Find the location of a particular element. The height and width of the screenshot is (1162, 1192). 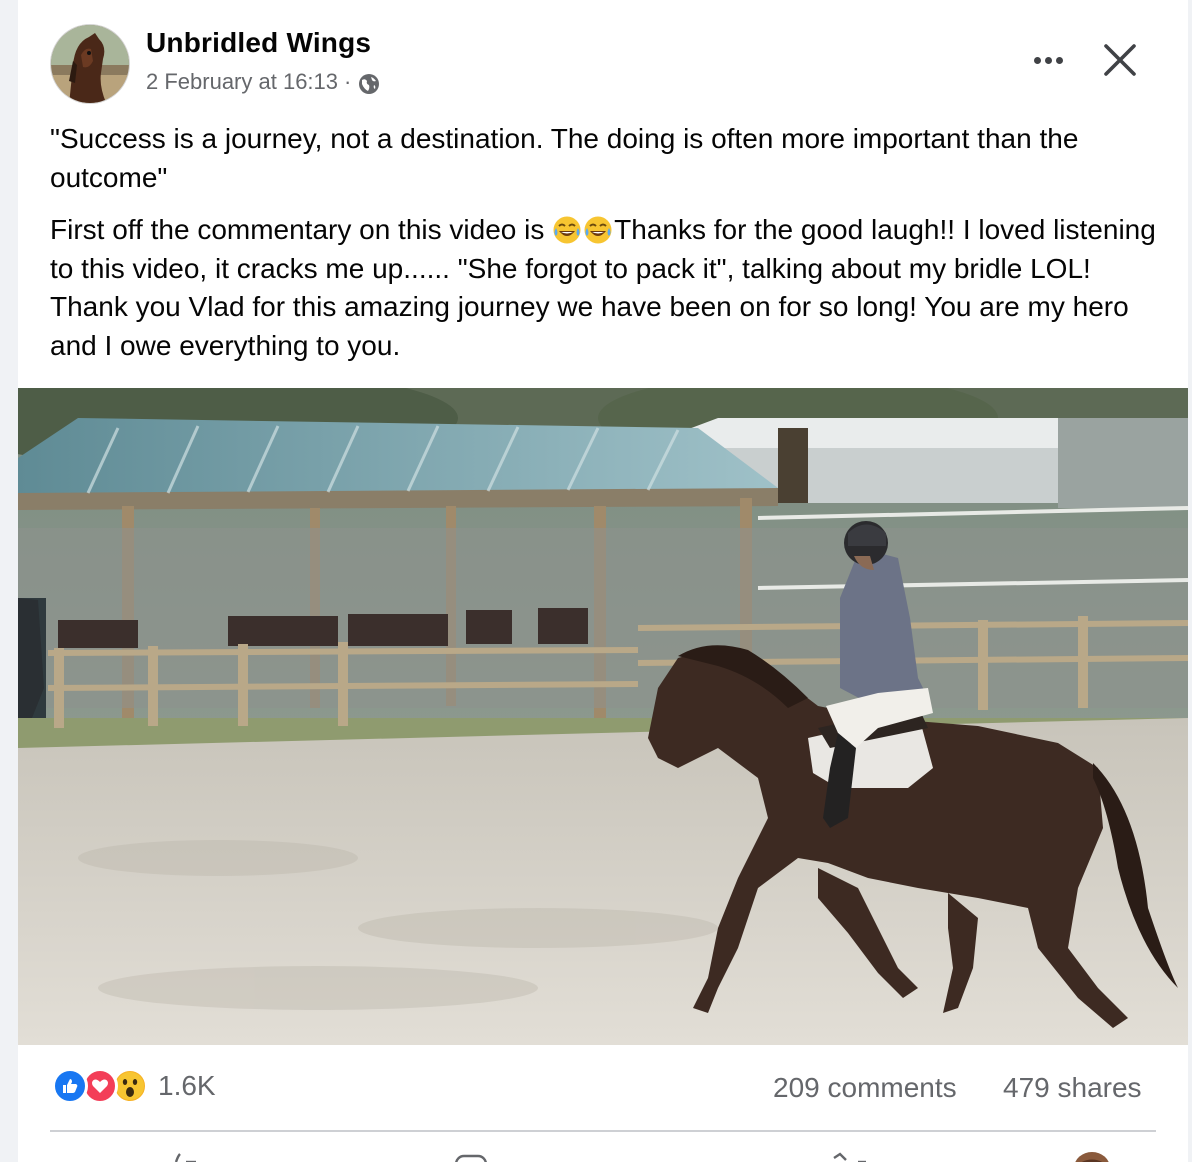

share-icon is located at coordinates (848, 1157).